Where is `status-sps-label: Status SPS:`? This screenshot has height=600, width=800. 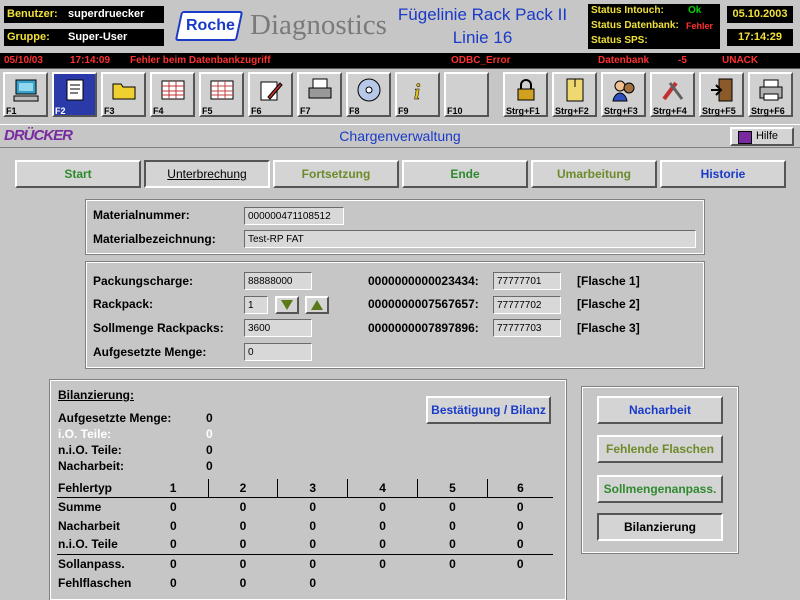 status-sps-label: Status SPS: is located at coordinates (619, 40).